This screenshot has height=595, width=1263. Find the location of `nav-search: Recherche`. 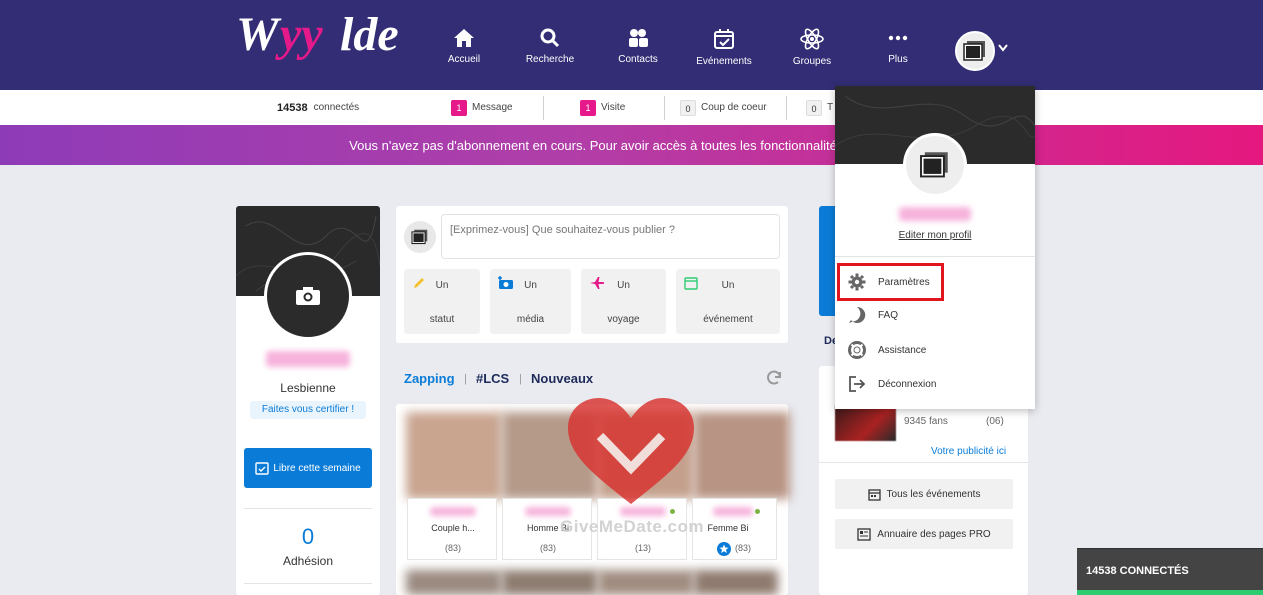

nav-search: Recherche is located at coordinates (550, 46).